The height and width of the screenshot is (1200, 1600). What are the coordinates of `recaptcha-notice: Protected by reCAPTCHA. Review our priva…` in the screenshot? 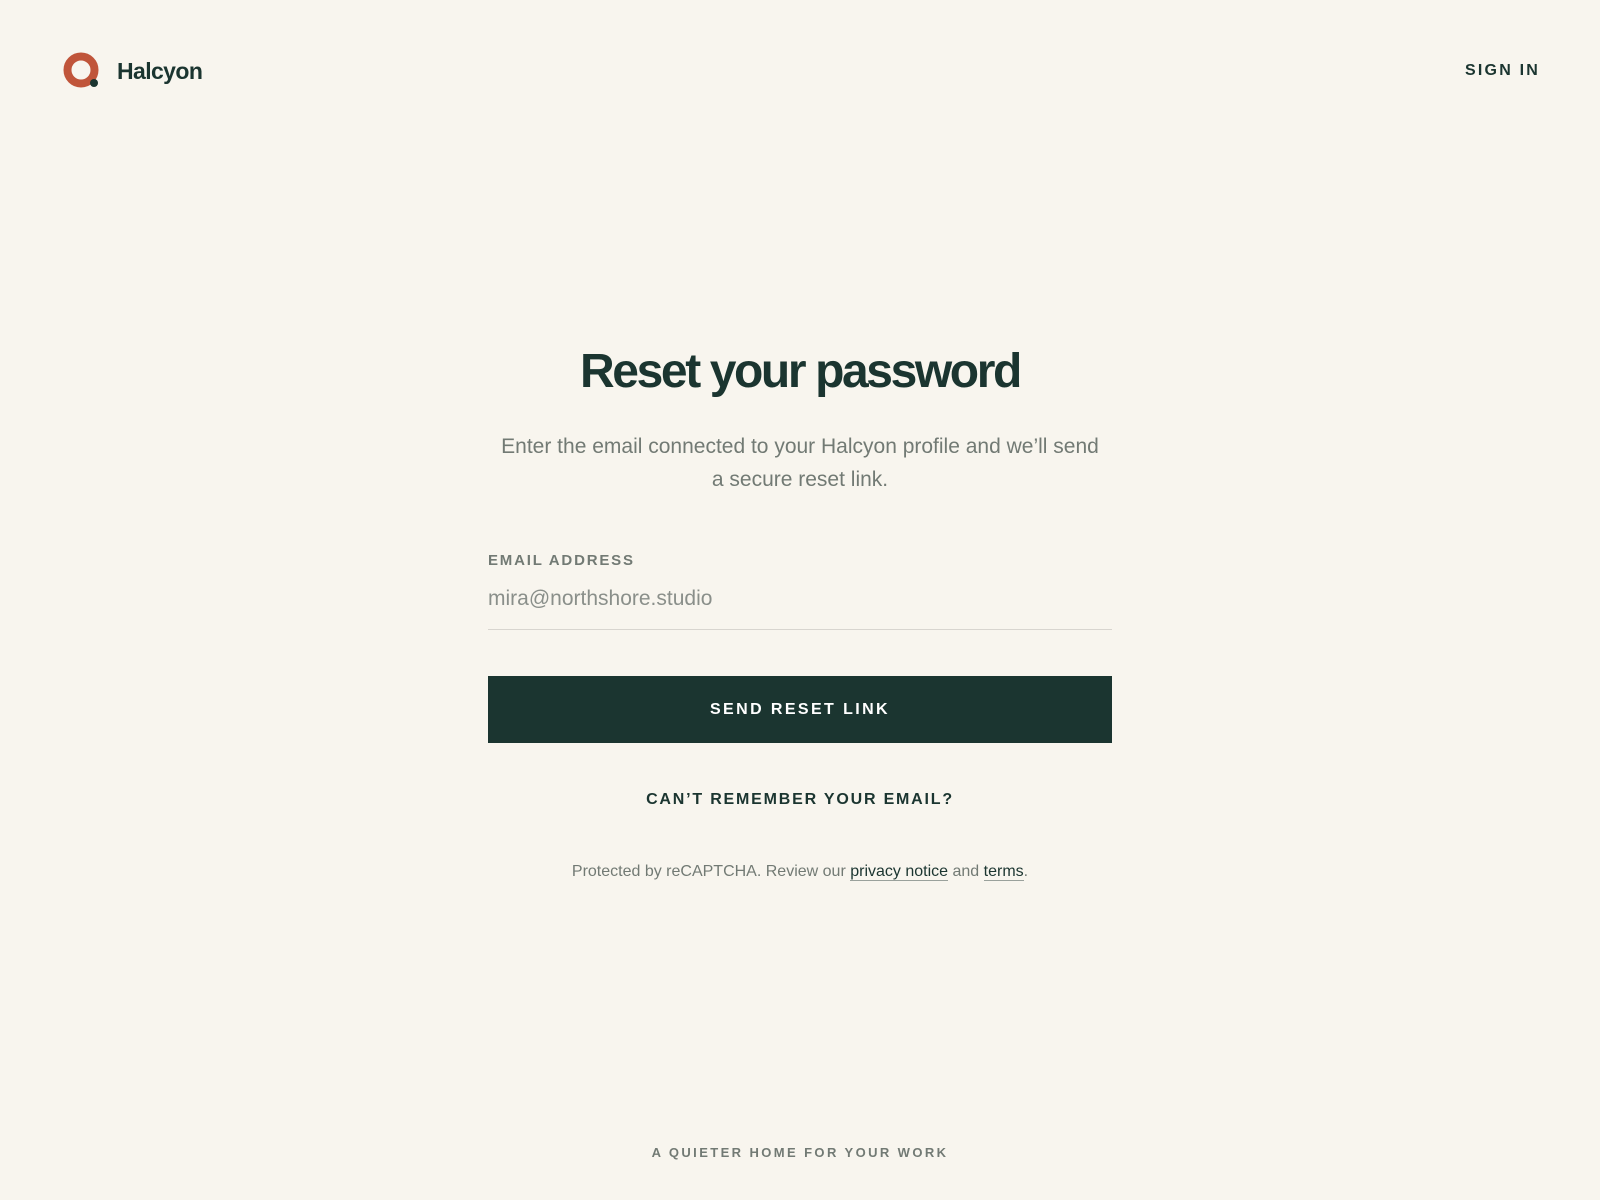 It's located at (800, 872).